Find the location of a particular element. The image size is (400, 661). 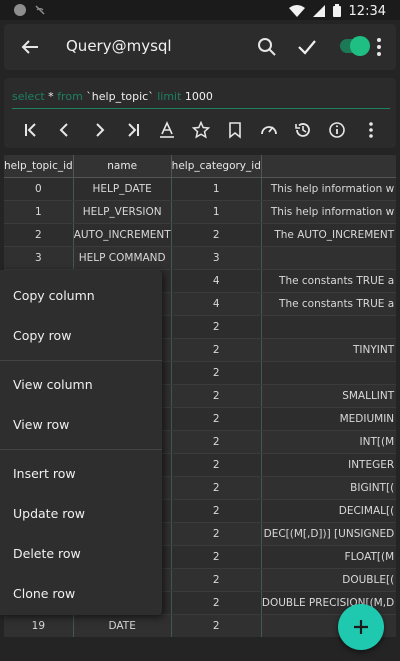

table-cell: INT[(M is located at coordinates (328, 442).